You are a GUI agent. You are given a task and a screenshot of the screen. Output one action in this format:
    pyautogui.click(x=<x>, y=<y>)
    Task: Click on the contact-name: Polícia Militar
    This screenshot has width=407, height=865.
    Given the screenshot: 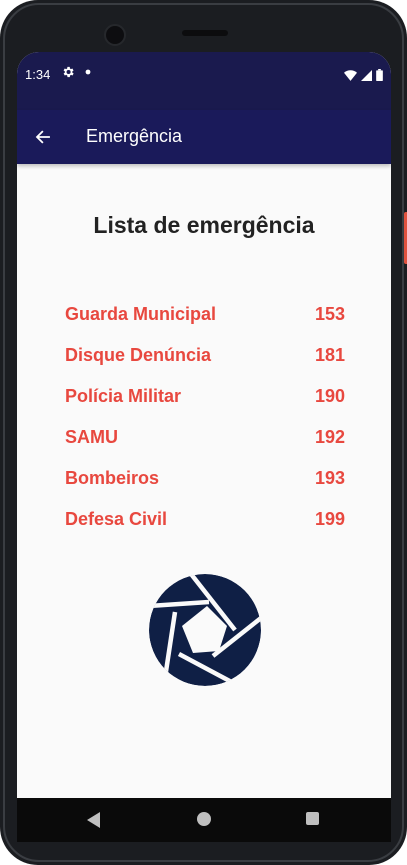 What is the action you would take?
    pyautogui.click(x=123, y=396)
    